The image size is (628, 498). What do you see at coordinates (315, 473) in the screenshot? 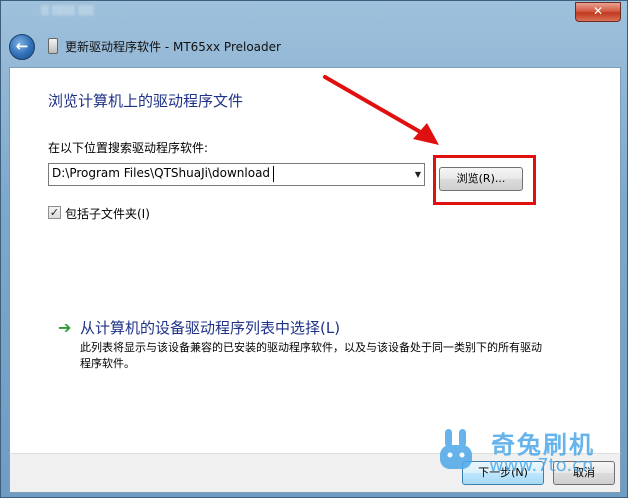
I see `button-bar: 下一步(N) 取消` at bounding box center [315, 473].